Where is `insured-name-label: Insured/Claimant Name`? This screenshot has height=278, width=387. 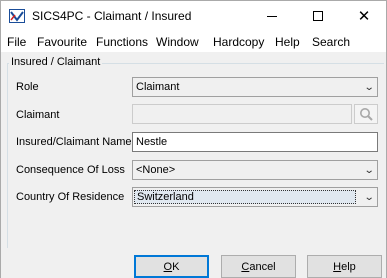
insured-name-label: Insured/Claimant Name is located at coordinates (74, 142).